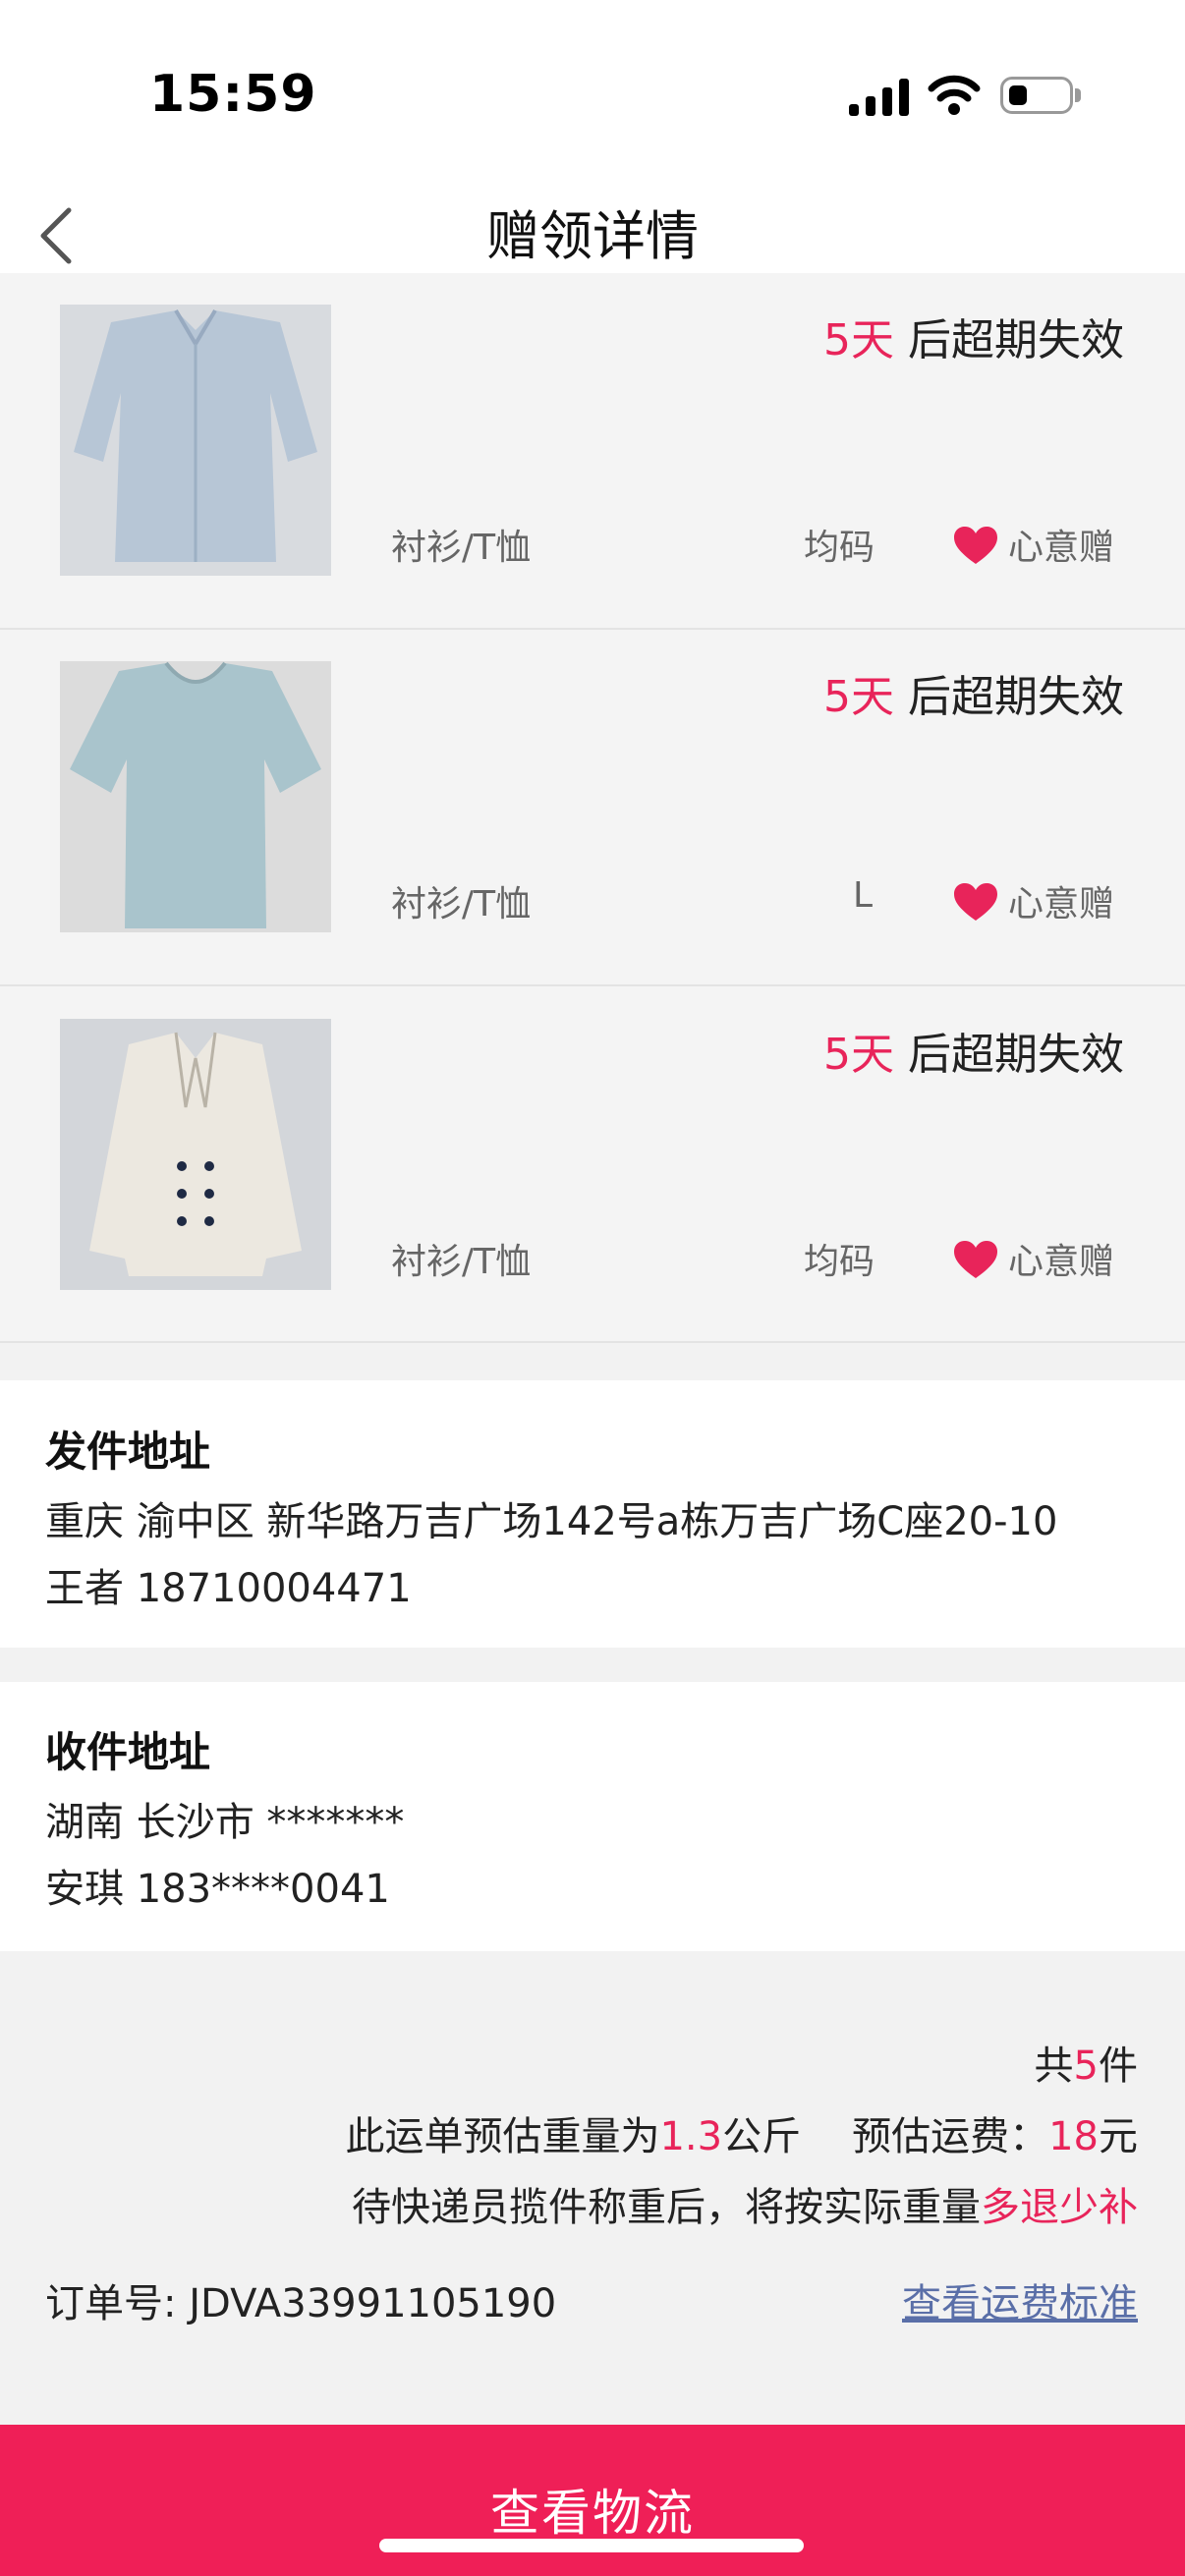 The image size is (1185, 2576). What do you see at coordinates (592, 2545) in the screenshot?
I see `home-indicator` at bounding box center [592, 2545].